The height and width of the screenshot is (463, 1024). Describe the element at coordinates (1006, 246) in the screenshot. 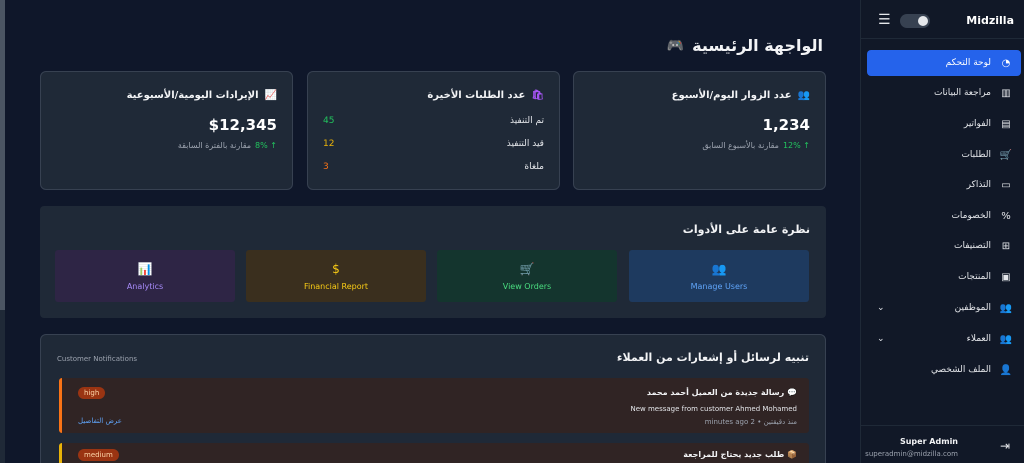

I see `sitemap-icon: ⊞` at that location.